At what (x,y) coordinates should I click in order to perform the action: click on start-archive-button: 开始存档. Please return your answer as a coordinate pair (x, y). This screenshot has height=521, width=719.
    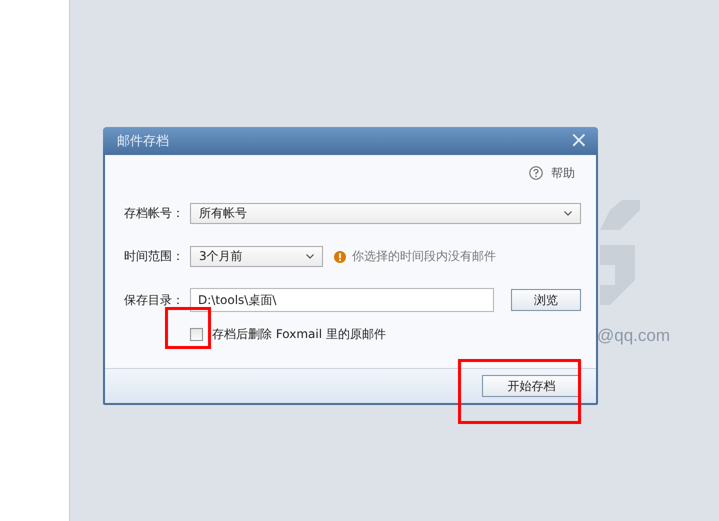
    Looking at the image, I should click on (531, 386).